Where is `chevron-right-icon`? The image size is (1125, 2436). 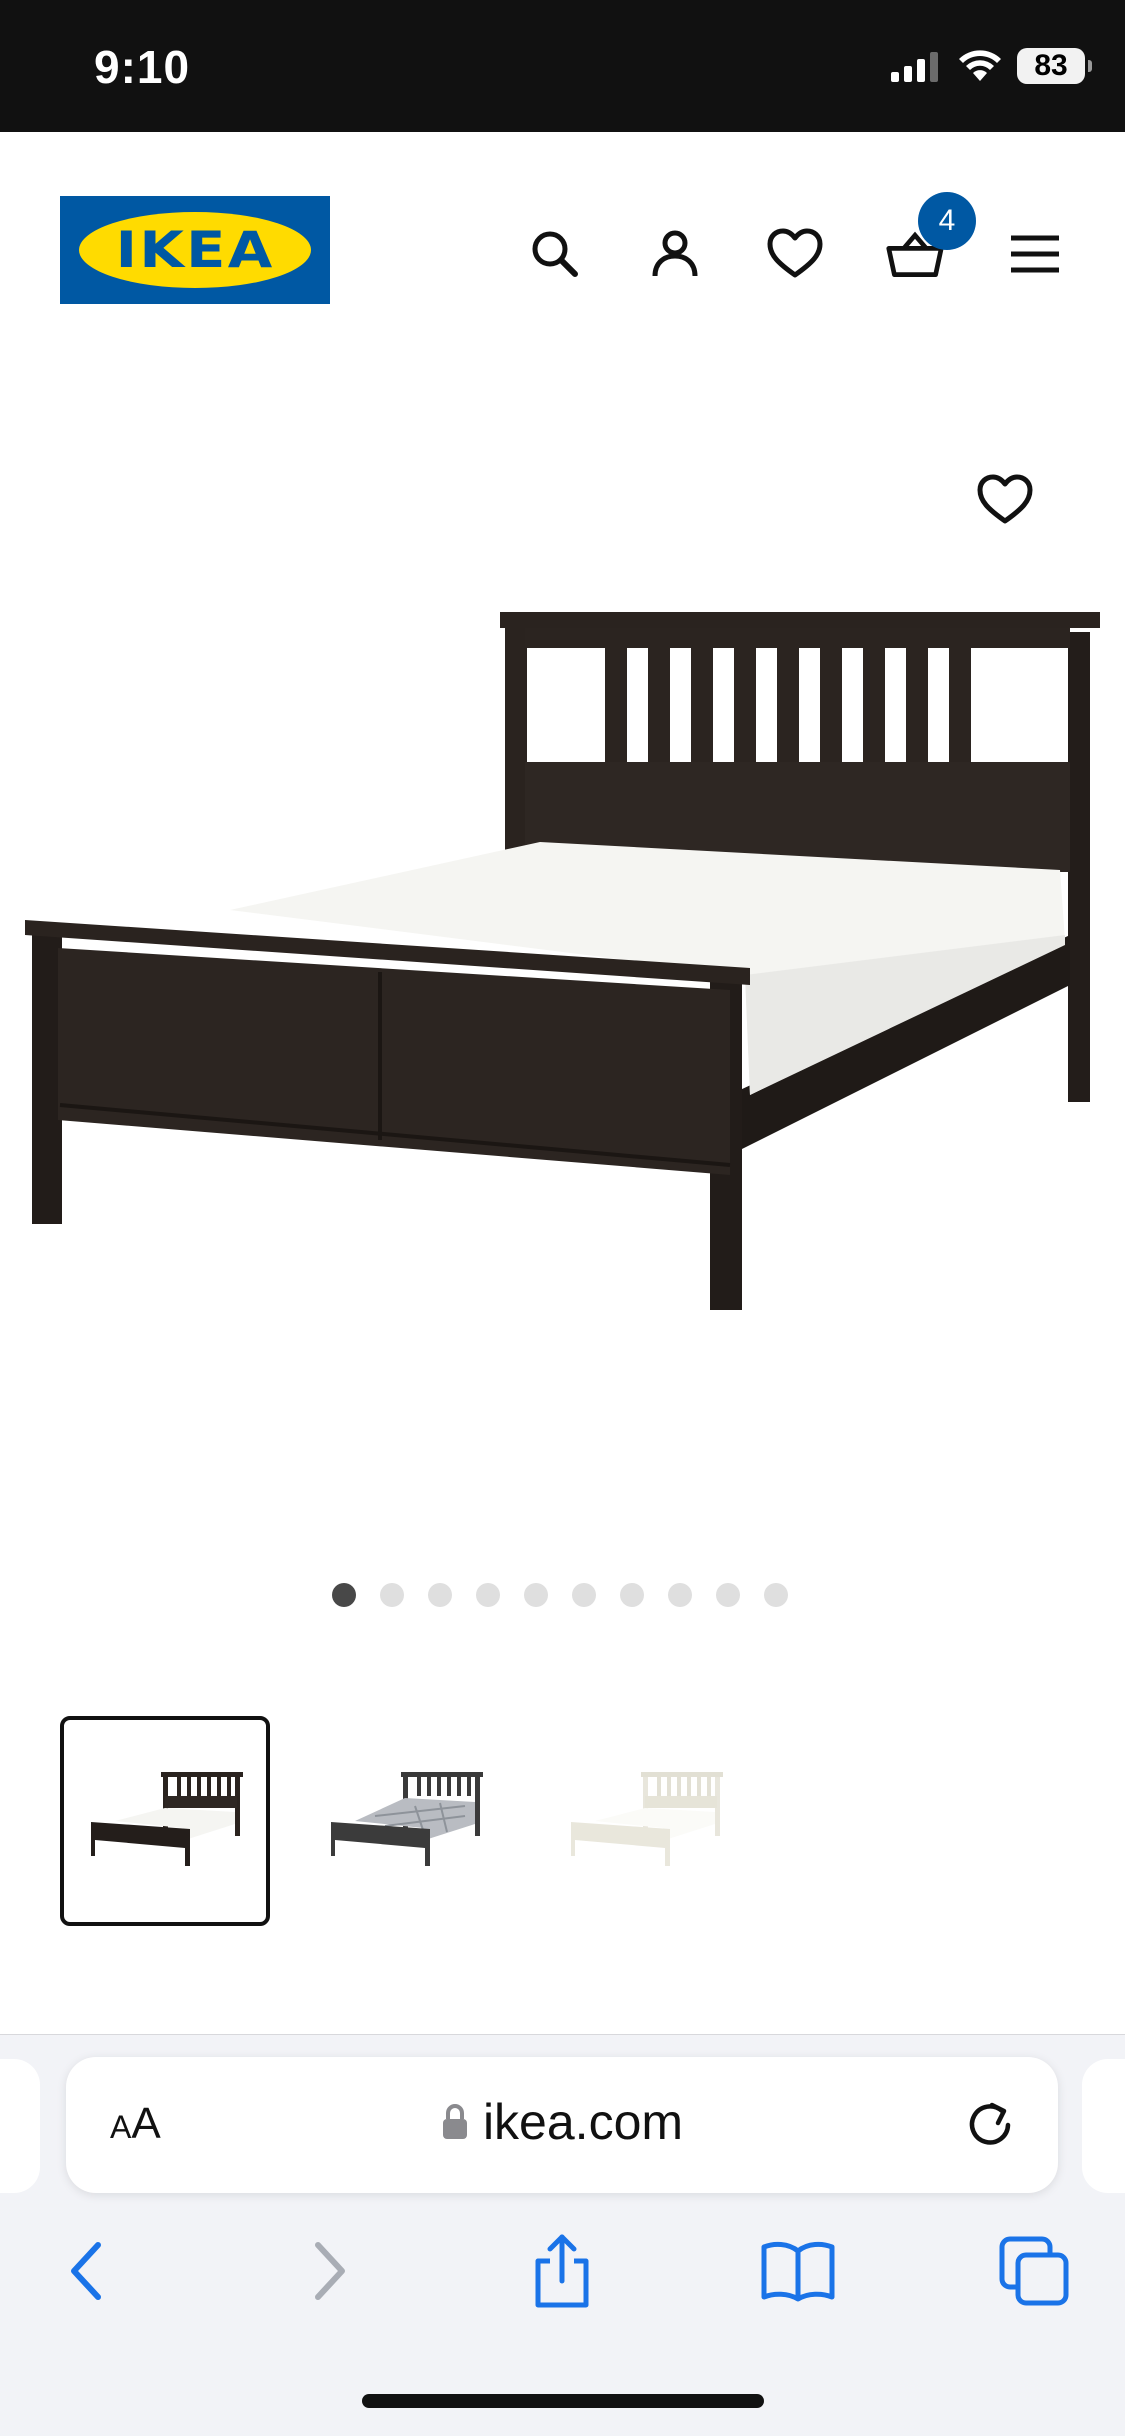
chevron-right-icon is located at coordinates (330, 2271).